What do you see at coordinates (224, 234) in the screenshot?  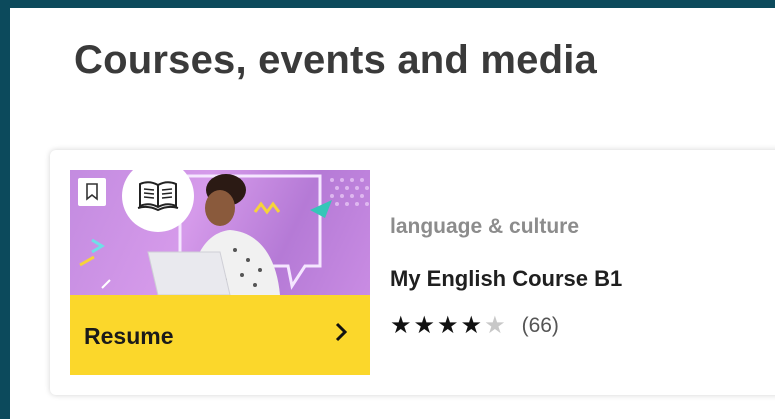 I see `course-illustration` at bounding box center [224, 234].